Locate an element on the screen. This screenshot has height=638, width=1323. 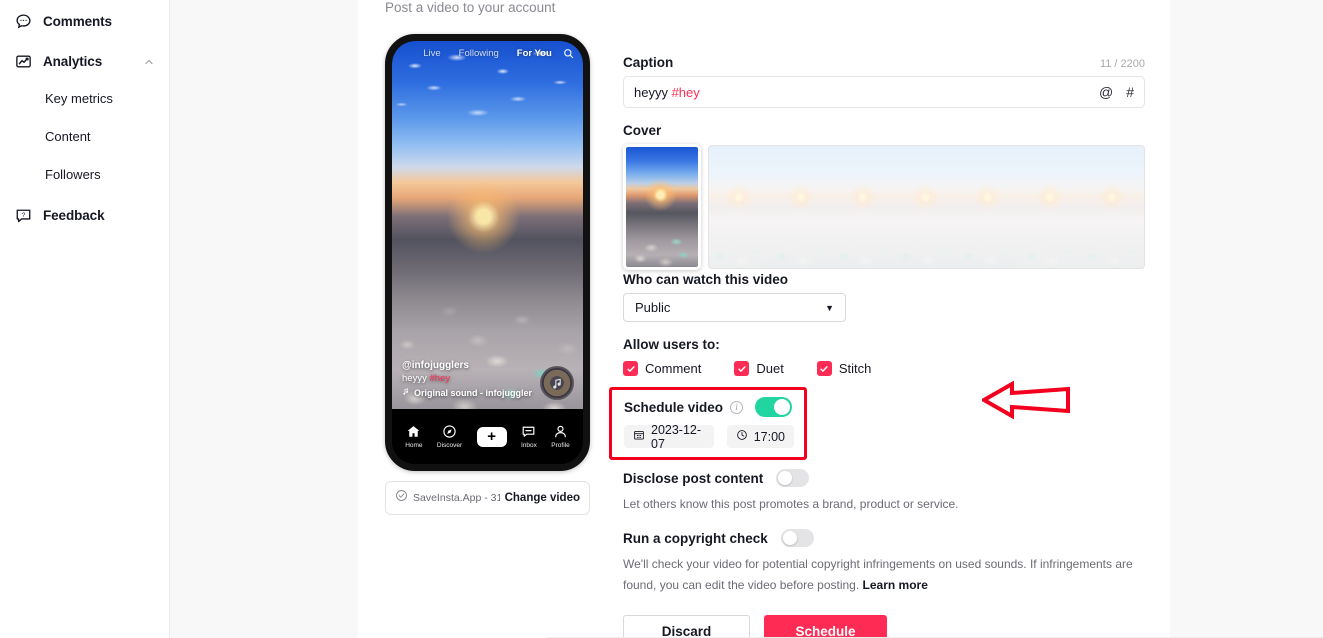
schedule-time-value: 17:00 is located at coordinates (769, 436).